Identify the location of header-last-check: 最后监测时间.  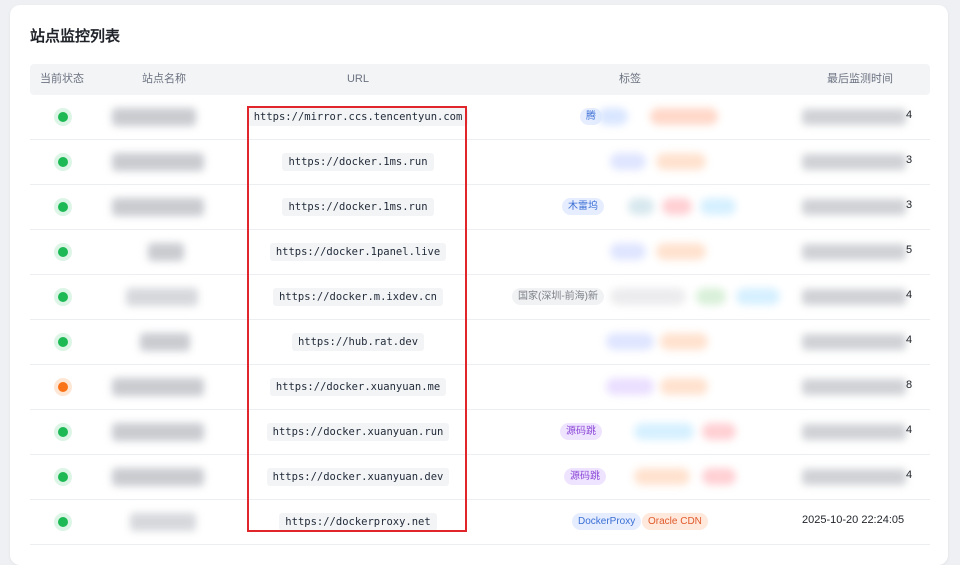
(860, 79).